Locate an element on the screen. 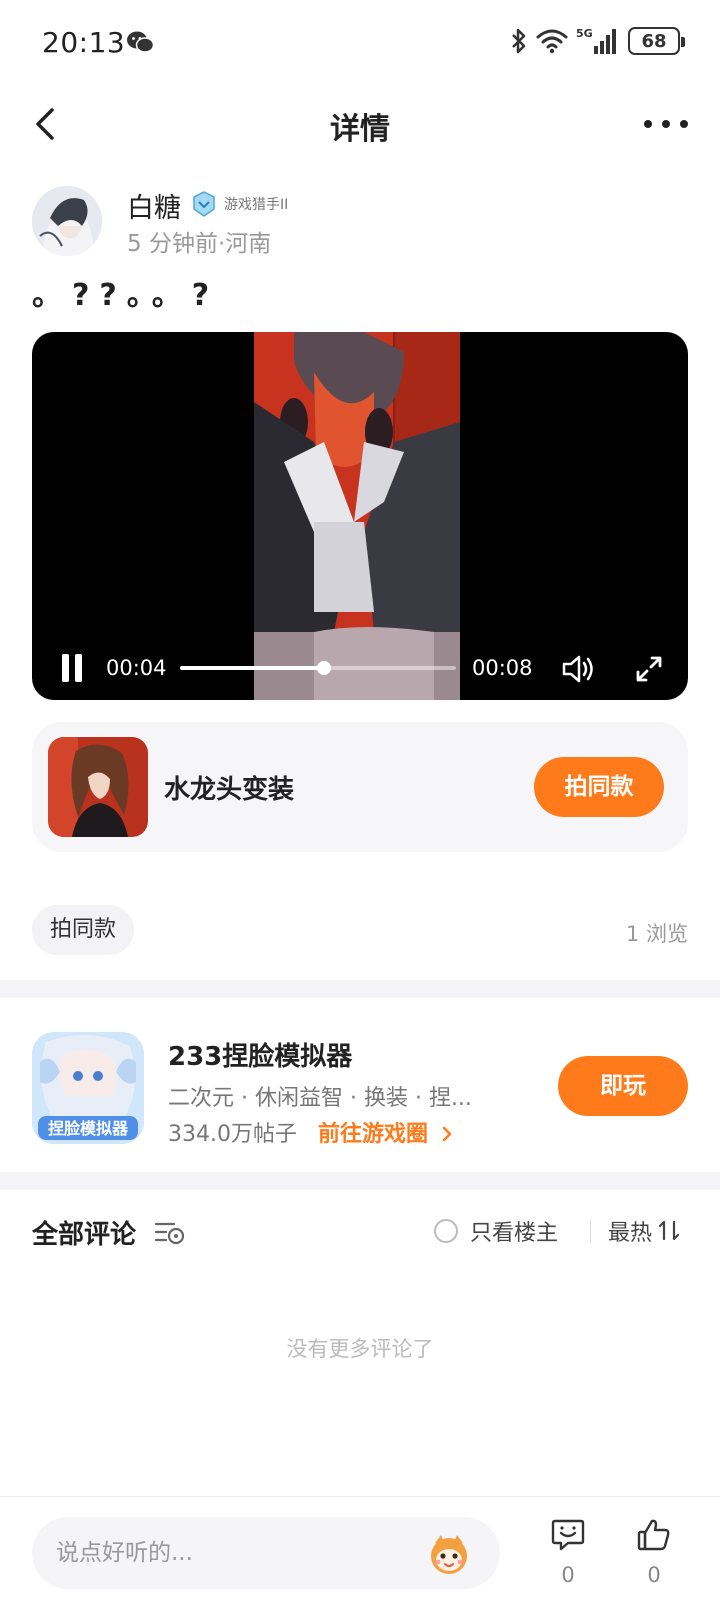 The height and width of the screenshot is (1610, 720). game-icon: 捏脸模拟器 is located at coordinates (88, 1088).